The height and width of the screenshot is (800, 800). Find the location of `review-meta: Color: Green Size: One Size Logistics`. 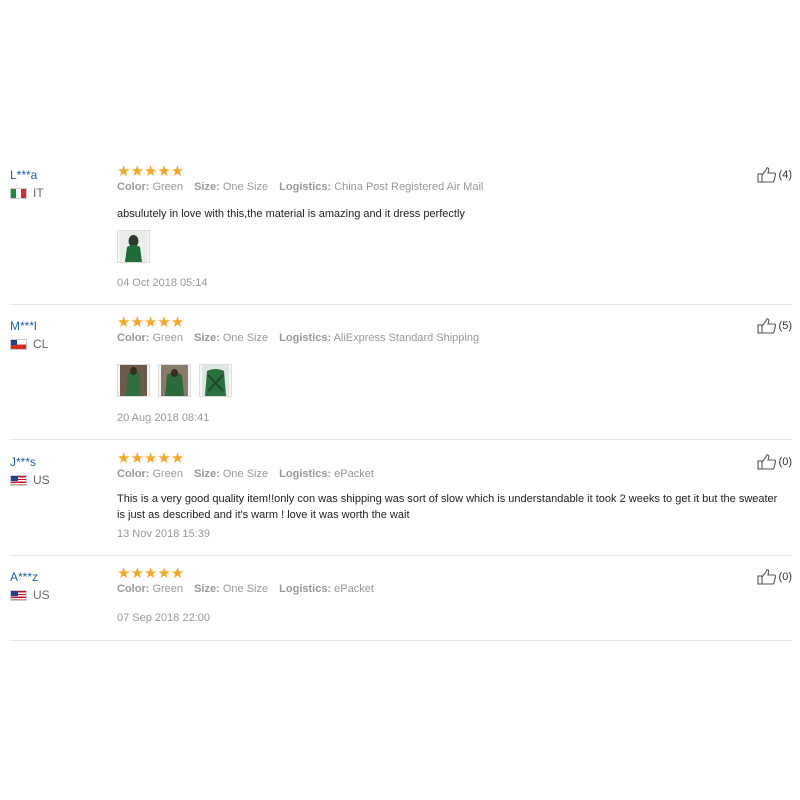

review-meta: Color: Green Size: One Size Logistics is located at coordinates (304, 187).